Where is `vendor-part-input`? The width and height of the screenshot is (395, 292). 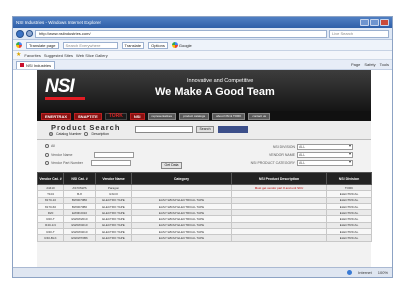 vendor-part-input is located at coordinates (110, 163).